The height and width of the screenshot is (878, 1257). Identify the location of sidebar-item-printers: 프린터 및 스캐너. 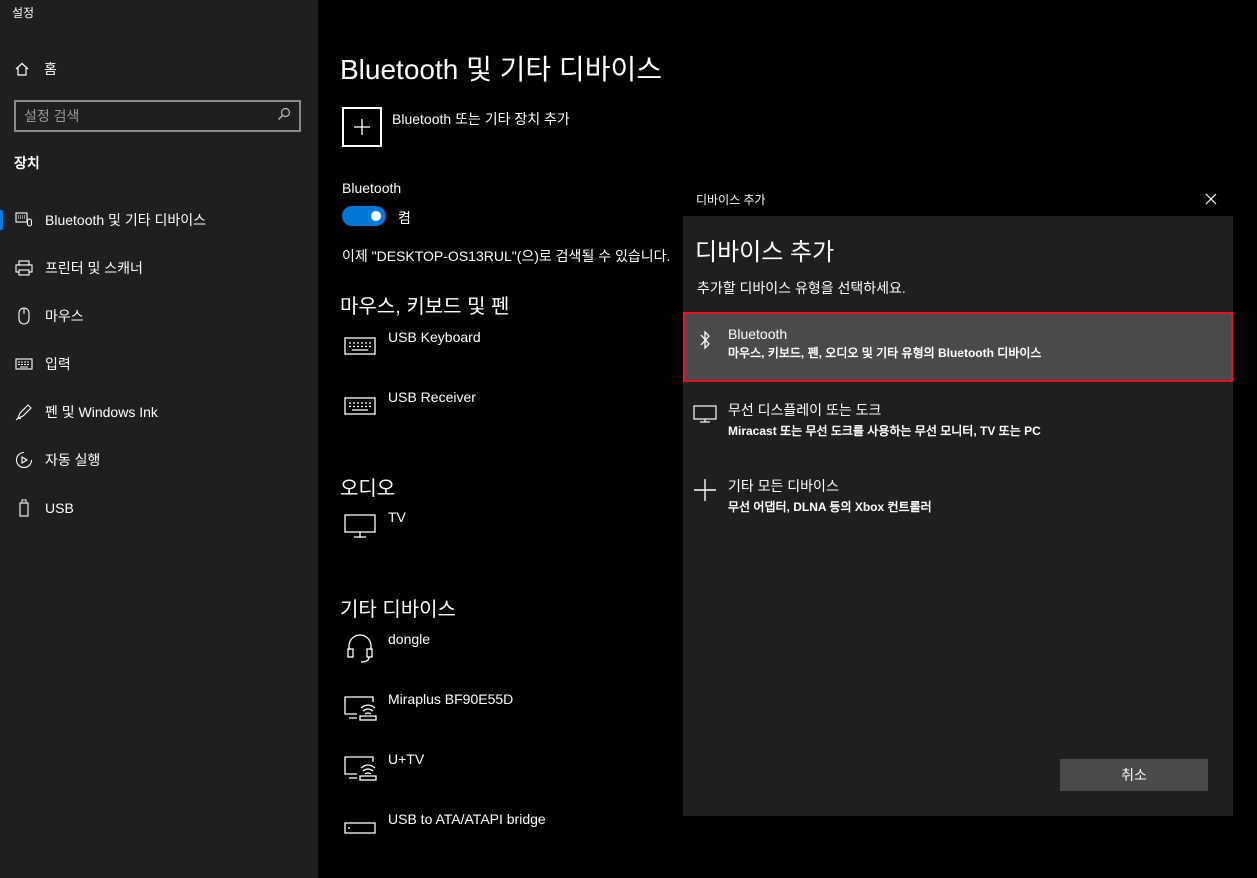
(159, 268).